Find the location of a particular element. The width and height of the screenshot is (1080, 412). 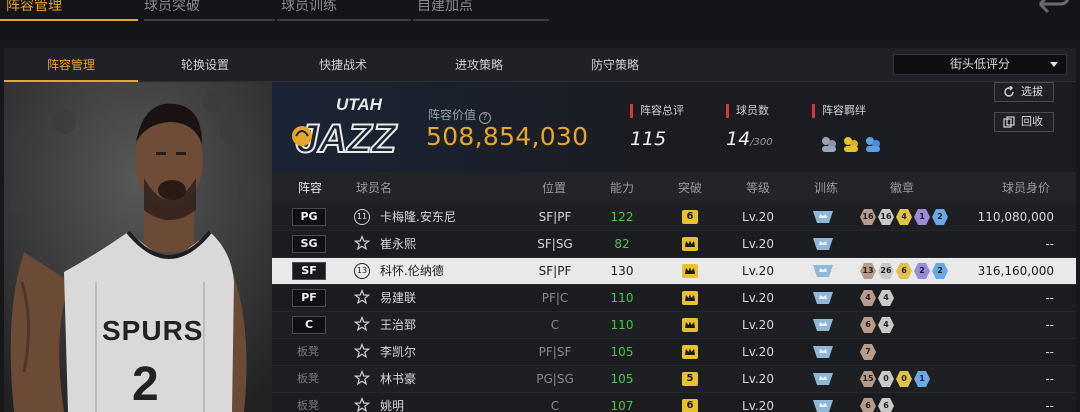

header-slot: 阵容 is located at coordinates (310, 188).